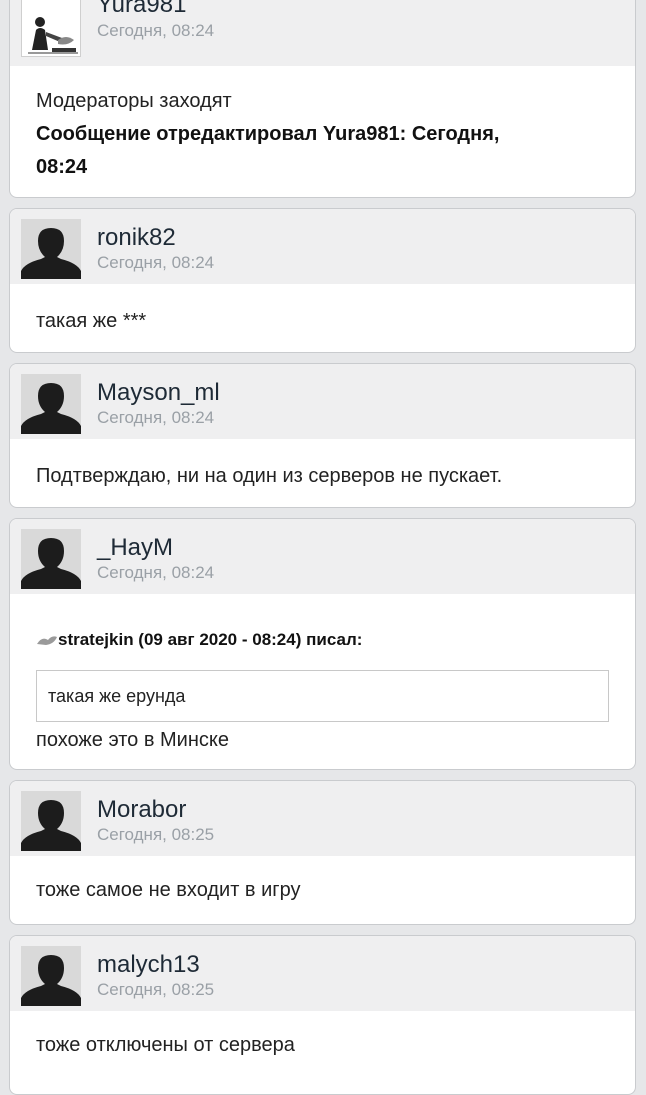 The width and height of the screenshot is (646, 1095). I want to click on quote-header: stratejkin (09 авг 2020 - 08:24) писал:, so click(322, 639).